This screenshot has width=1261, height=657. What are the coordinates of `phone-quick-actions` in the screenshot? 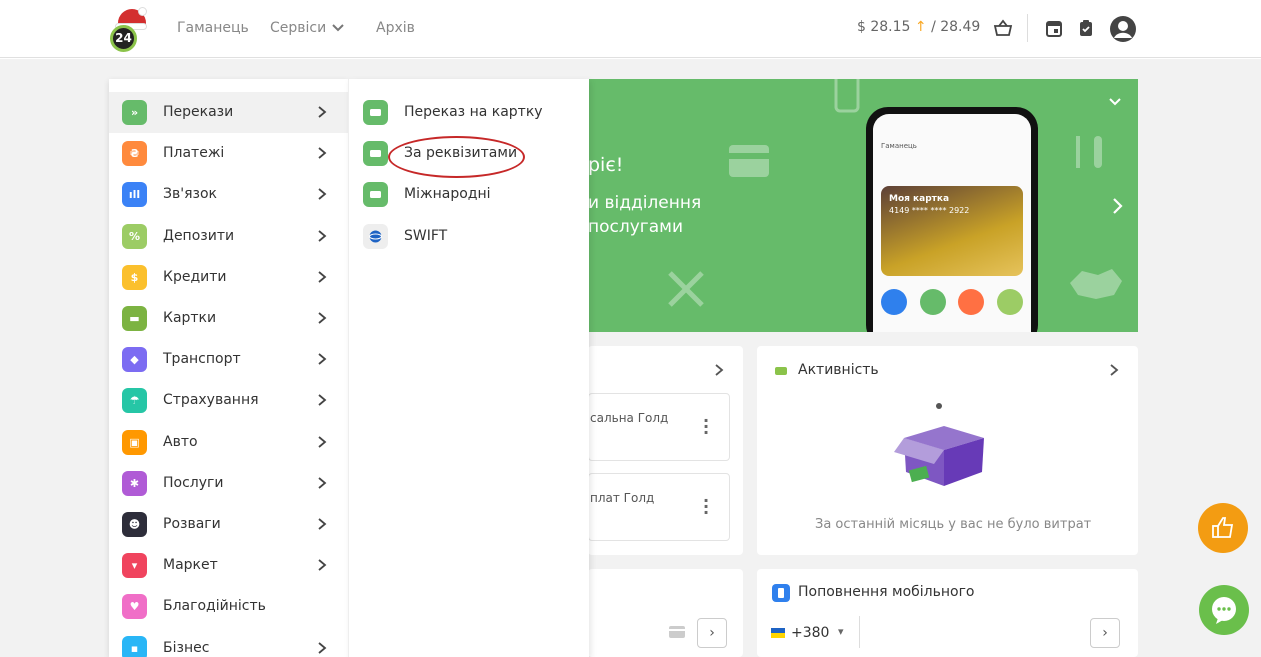 It's located at (952, 302).